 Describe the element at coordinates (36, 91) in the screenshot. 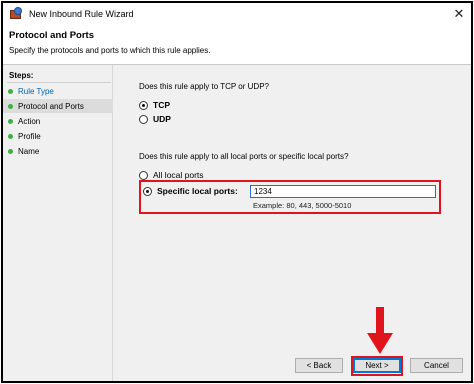

I see `step-label: Rule Type` at that location.